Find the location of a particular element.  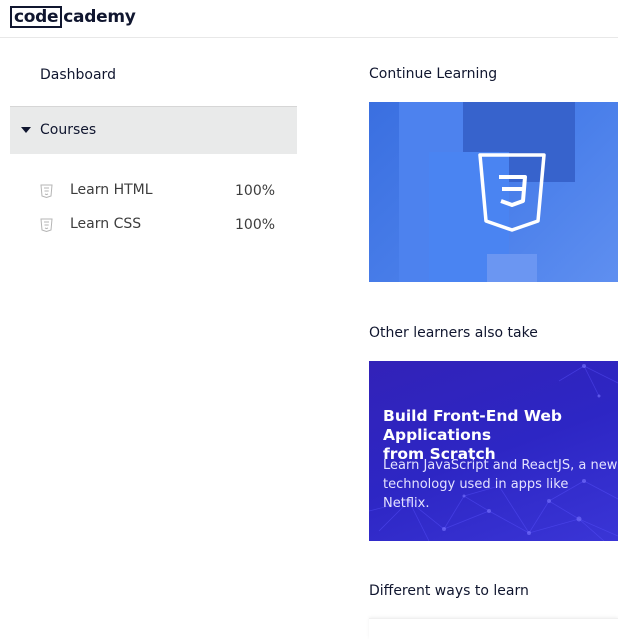

learning-option-card is located at coordinates (493, 628).